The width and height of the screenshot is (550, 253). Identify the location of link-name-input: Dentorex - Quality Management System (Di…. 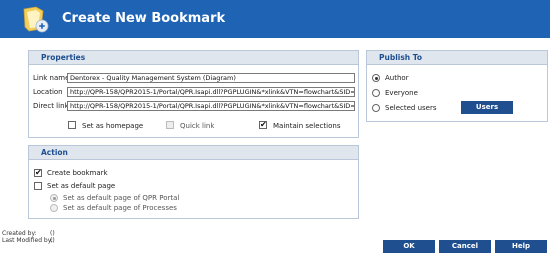
(211, 78).